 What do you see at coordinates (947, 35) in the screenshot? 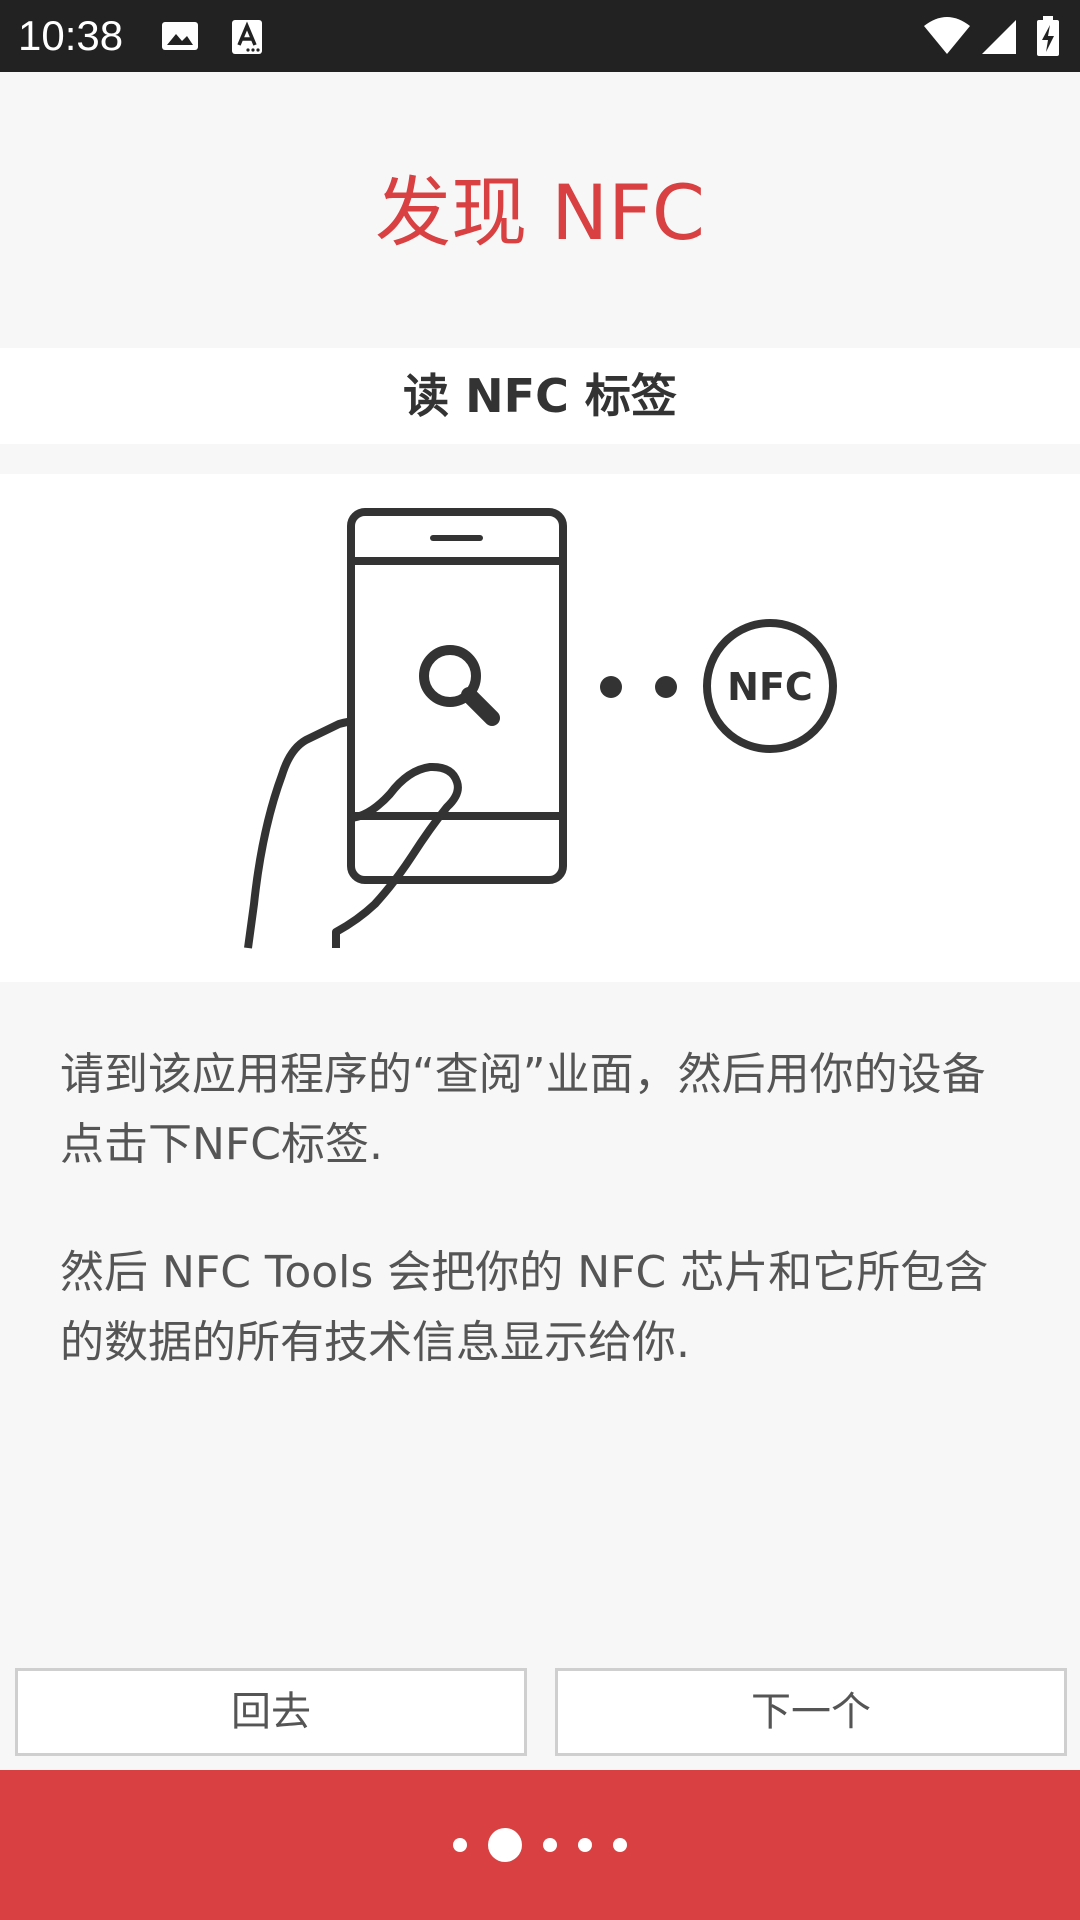
I see `wifi-icon` at bounding box center [947, 35].